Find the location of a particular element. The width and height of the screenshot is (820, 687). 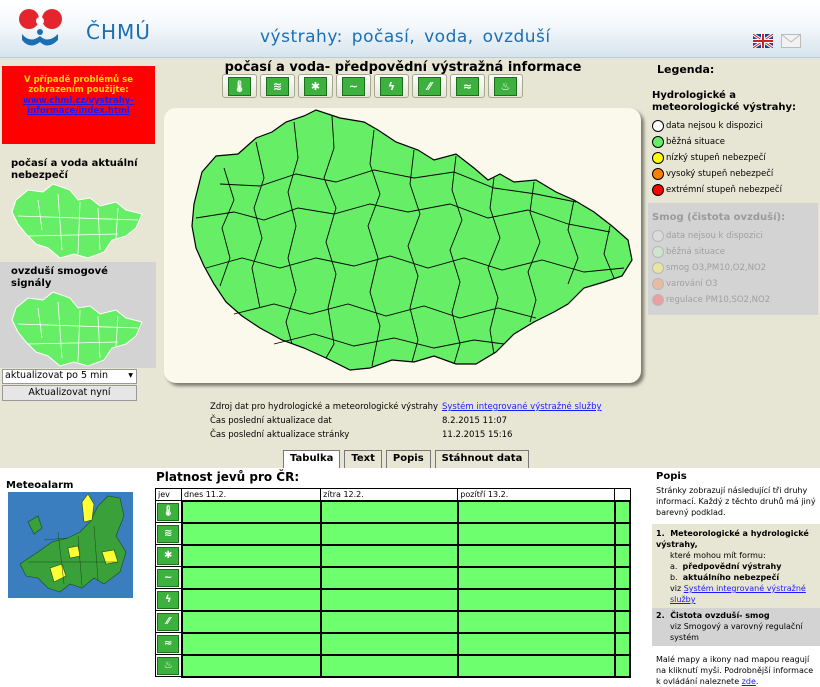

legend-item: regulace PM10,SO2,NO2 is located at coordinates (736, 300).